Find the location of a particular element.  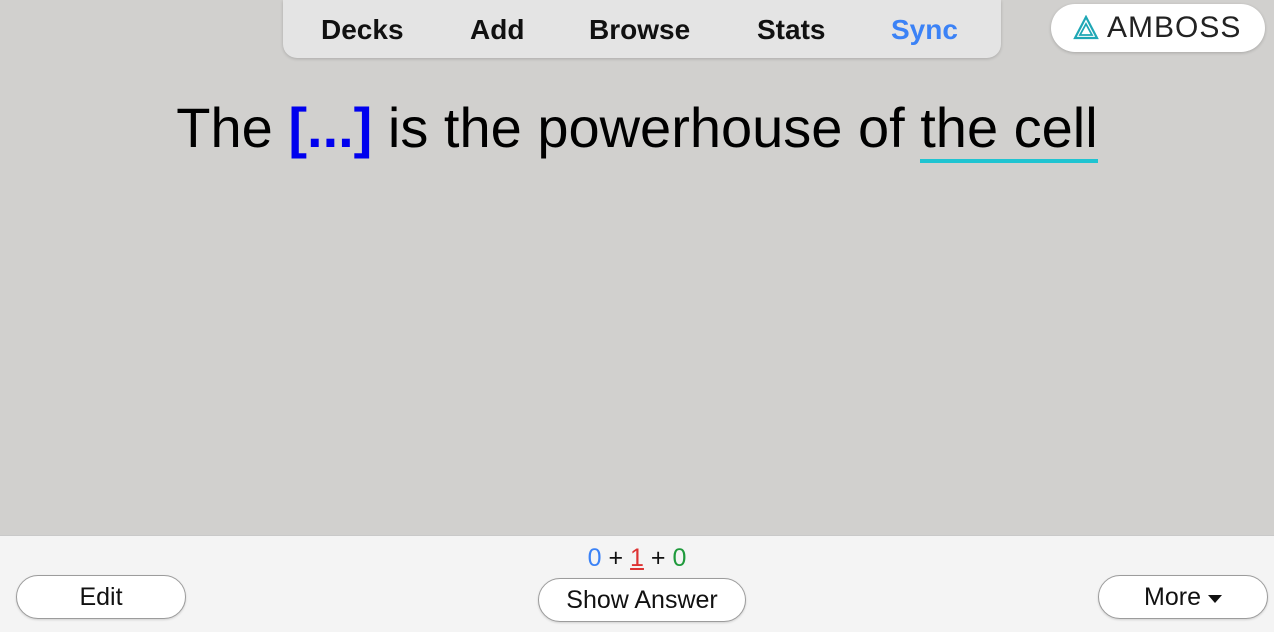

card-text-middle: is the powerhouse of is located at coordinates (646, 127).